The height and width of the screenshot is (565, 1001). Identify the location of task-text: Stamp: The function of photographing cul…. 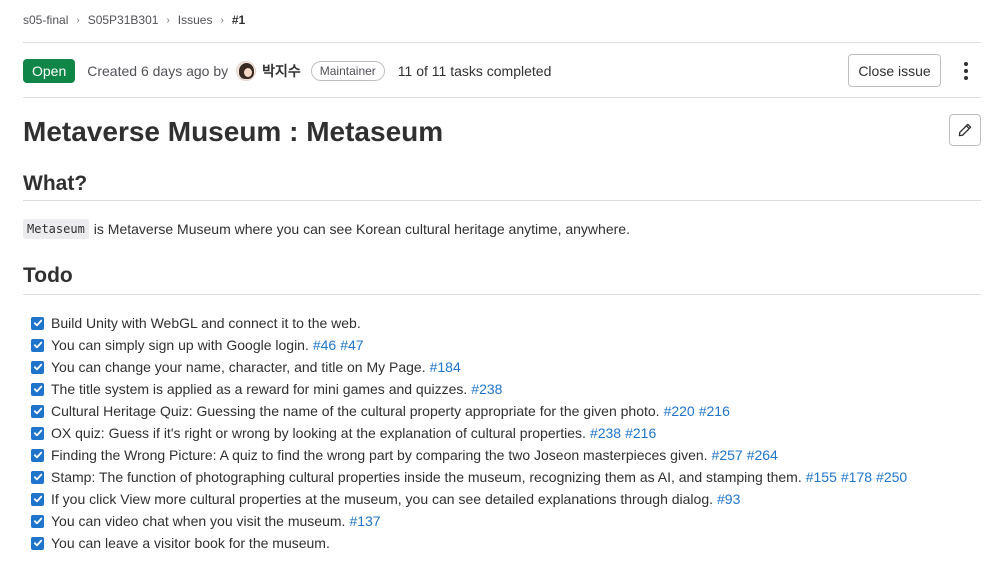
(426, 477).